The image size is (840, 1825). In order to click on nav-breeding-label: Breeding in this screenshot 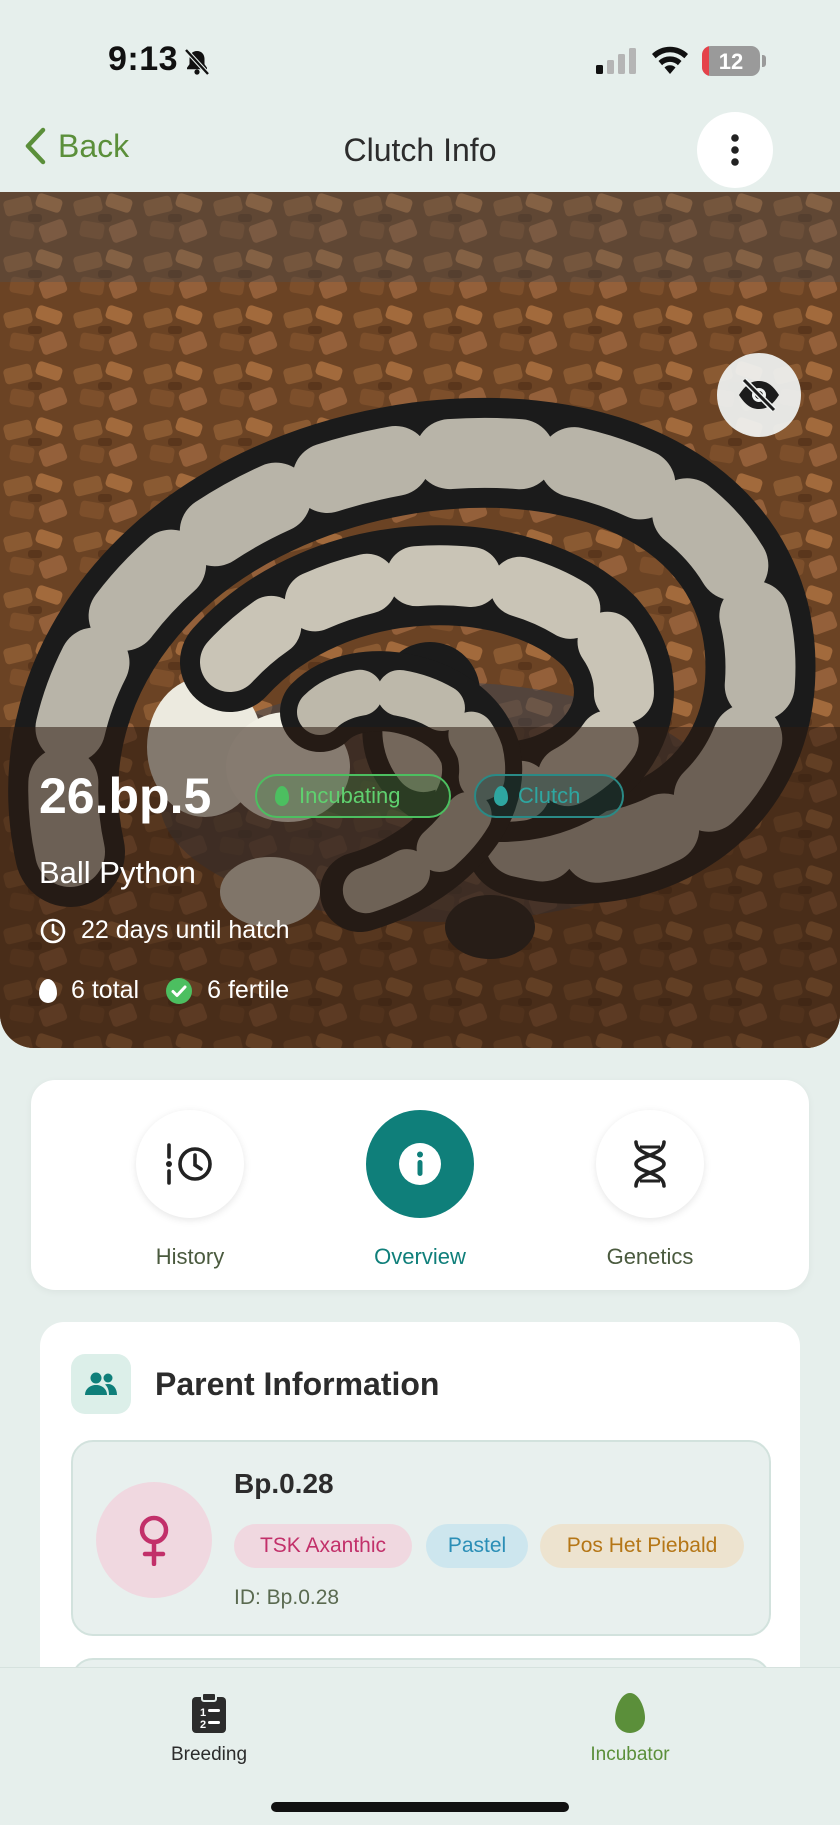, I will do `click(209, 1754)`.